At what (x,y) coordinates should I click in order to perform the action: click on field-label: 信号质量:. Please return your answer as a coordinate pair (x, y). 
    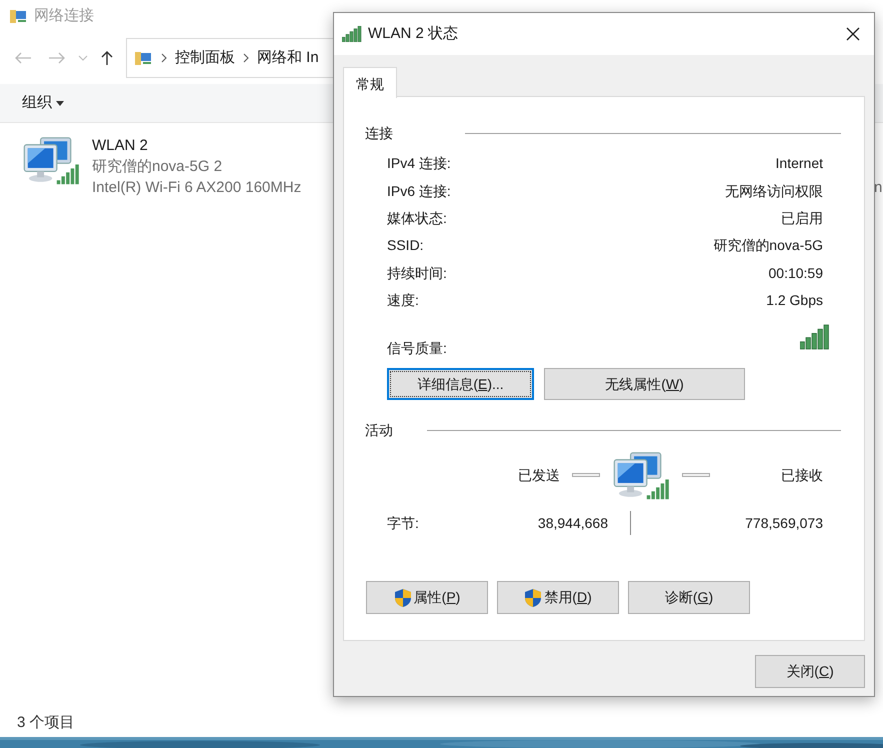
    Looking at the image, I should click on (417, 348).